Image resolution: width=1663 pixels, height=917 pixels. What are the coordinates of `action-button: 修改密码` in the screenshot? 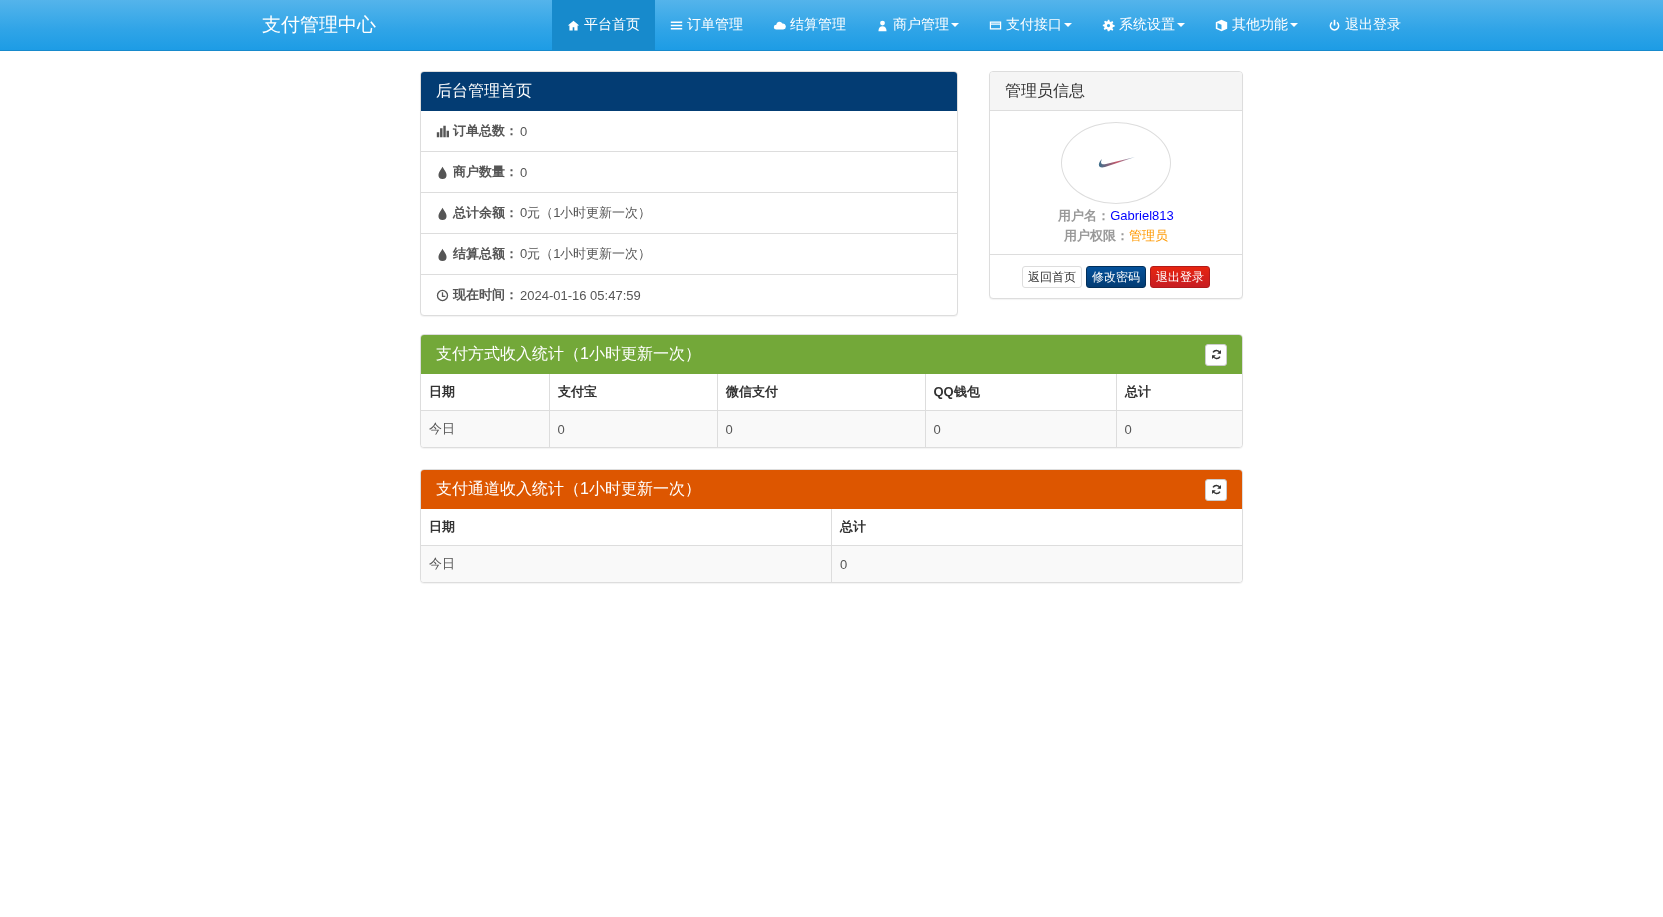 It's located at (1116, 277).